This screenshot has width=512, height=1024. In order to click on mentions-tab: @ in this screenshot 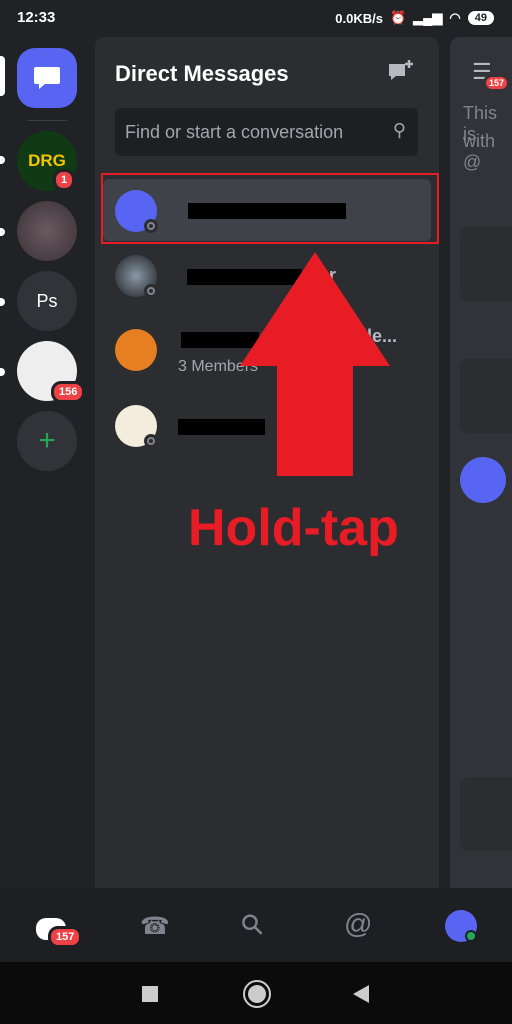, I will do `click(358, 924)`.